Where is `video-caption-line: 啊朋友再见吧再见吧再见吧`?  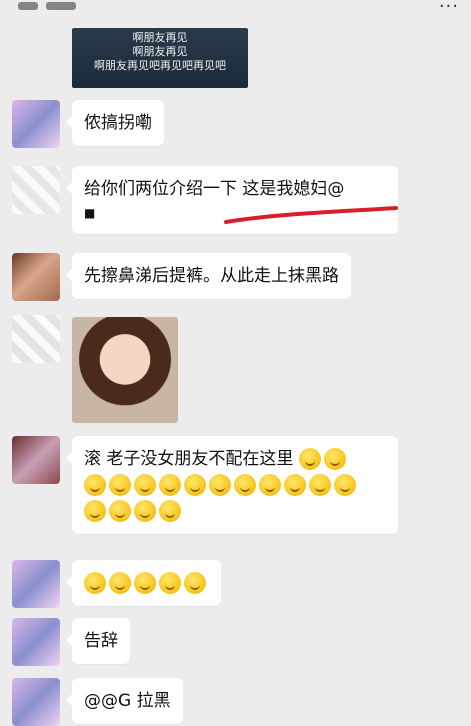 video-caption-line: 啊朋友再见吧再见吧再见吧 is located at coordinates (160, 65).